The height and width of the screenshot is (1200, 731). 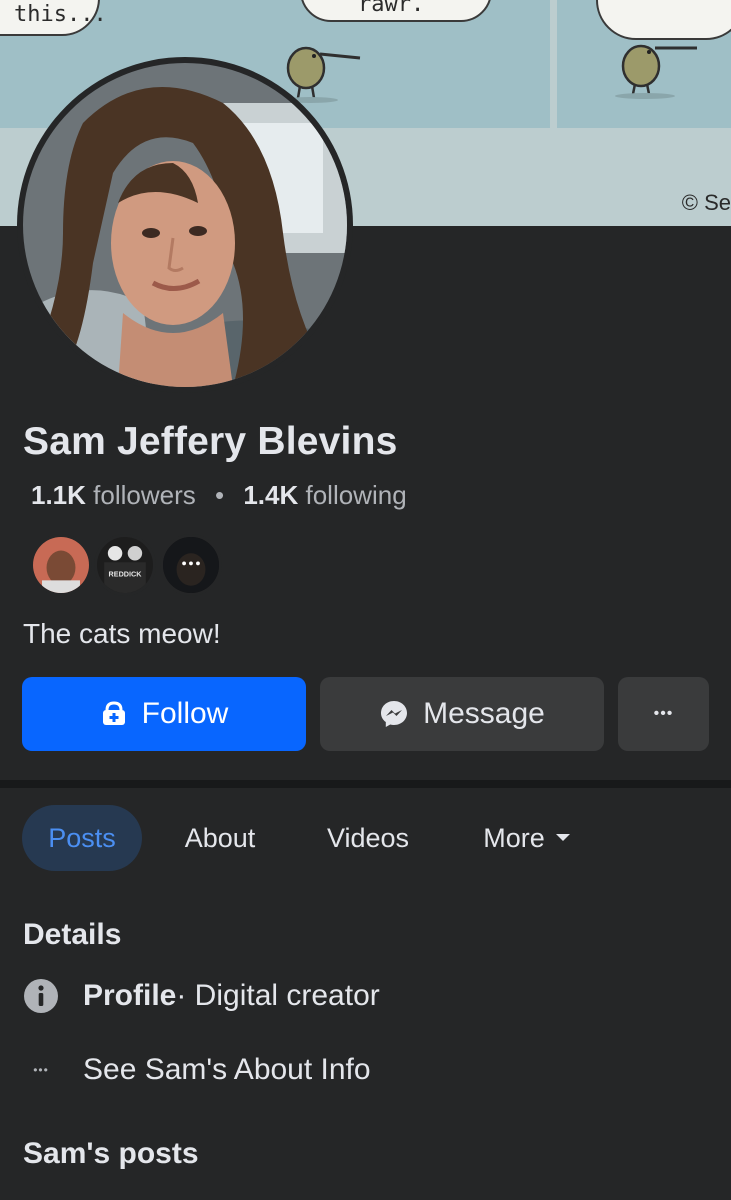 What do you see at coordinates (484, 713) in the screenshot?
I see `message-label: Message` at bounding box center [484, 713].